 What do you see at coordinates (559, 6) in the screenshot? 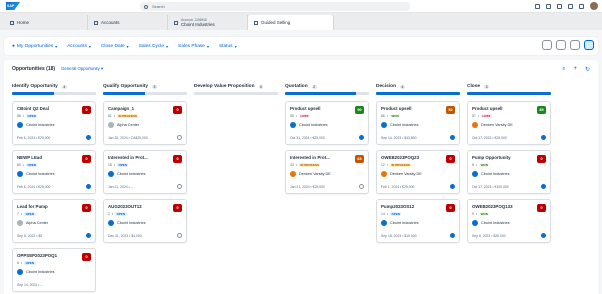
I see `help-icon` at bounding box center [559, 6].